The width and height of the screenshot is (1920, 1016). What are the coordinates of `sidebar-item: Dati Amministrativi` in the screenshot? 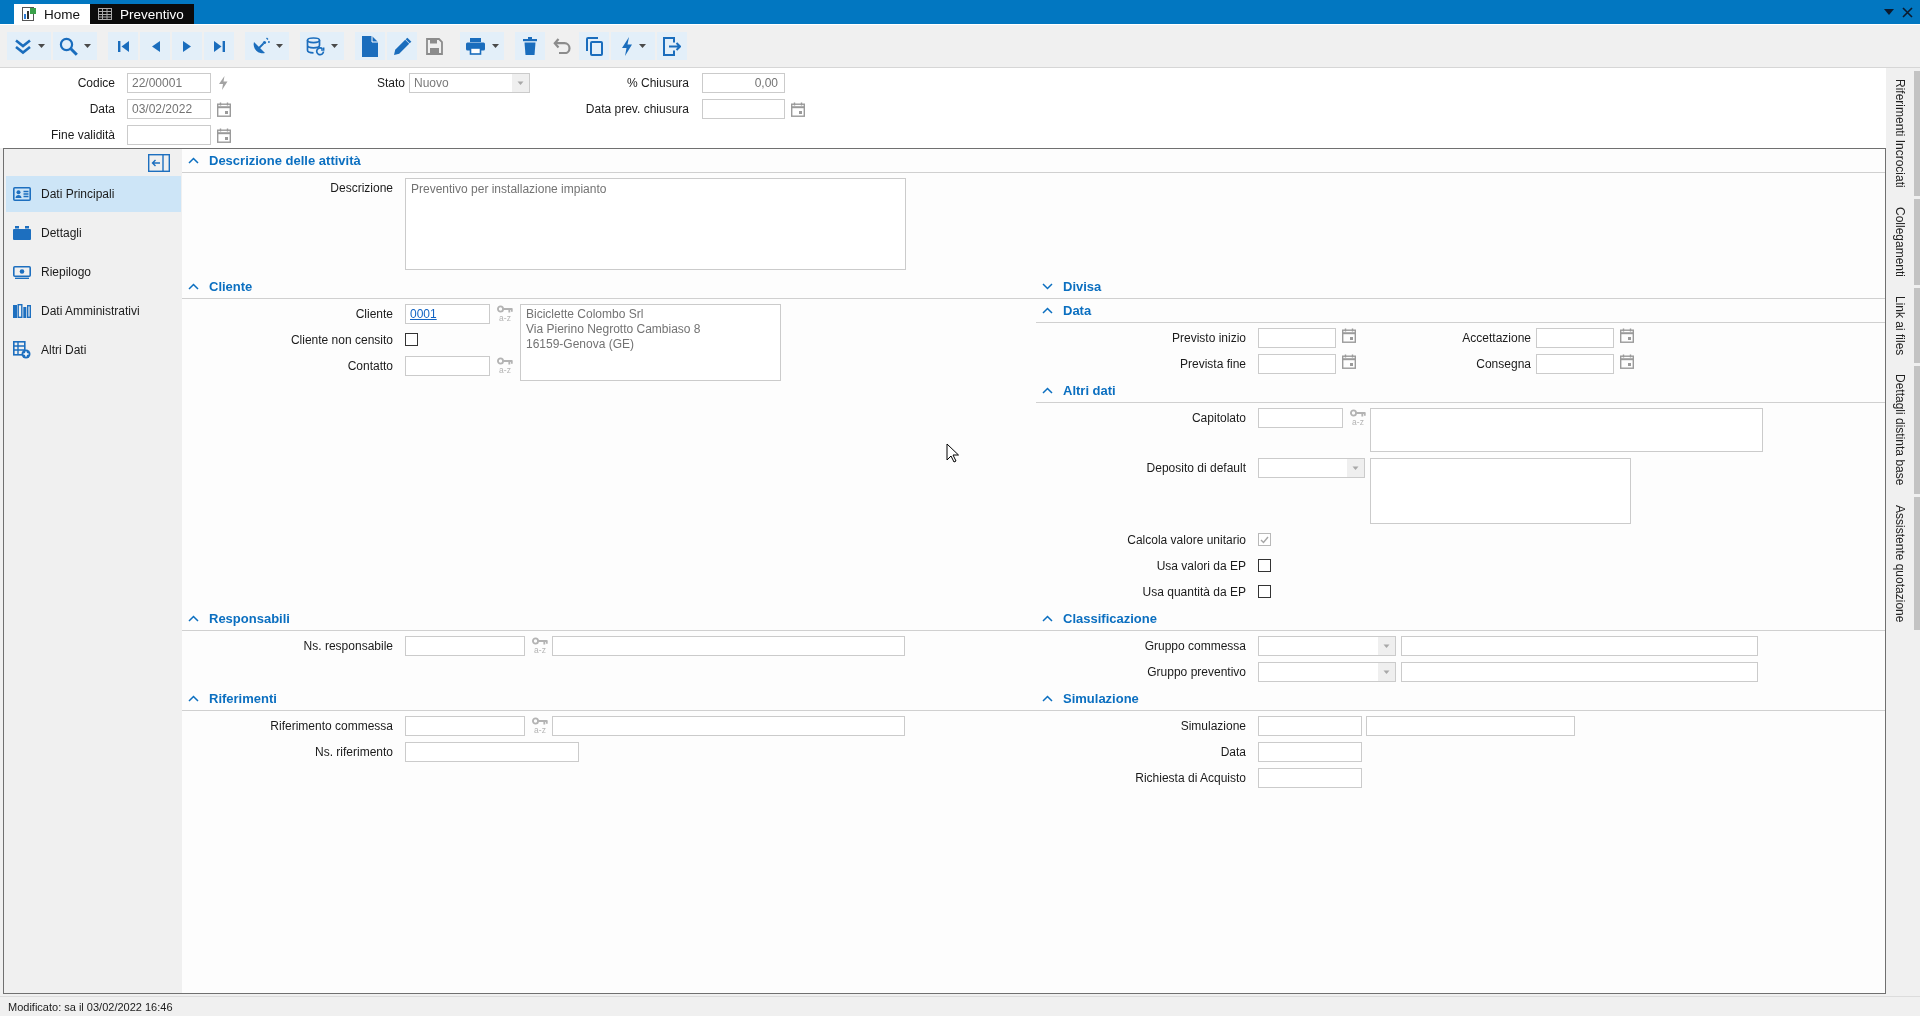 It's located at (93, 311).